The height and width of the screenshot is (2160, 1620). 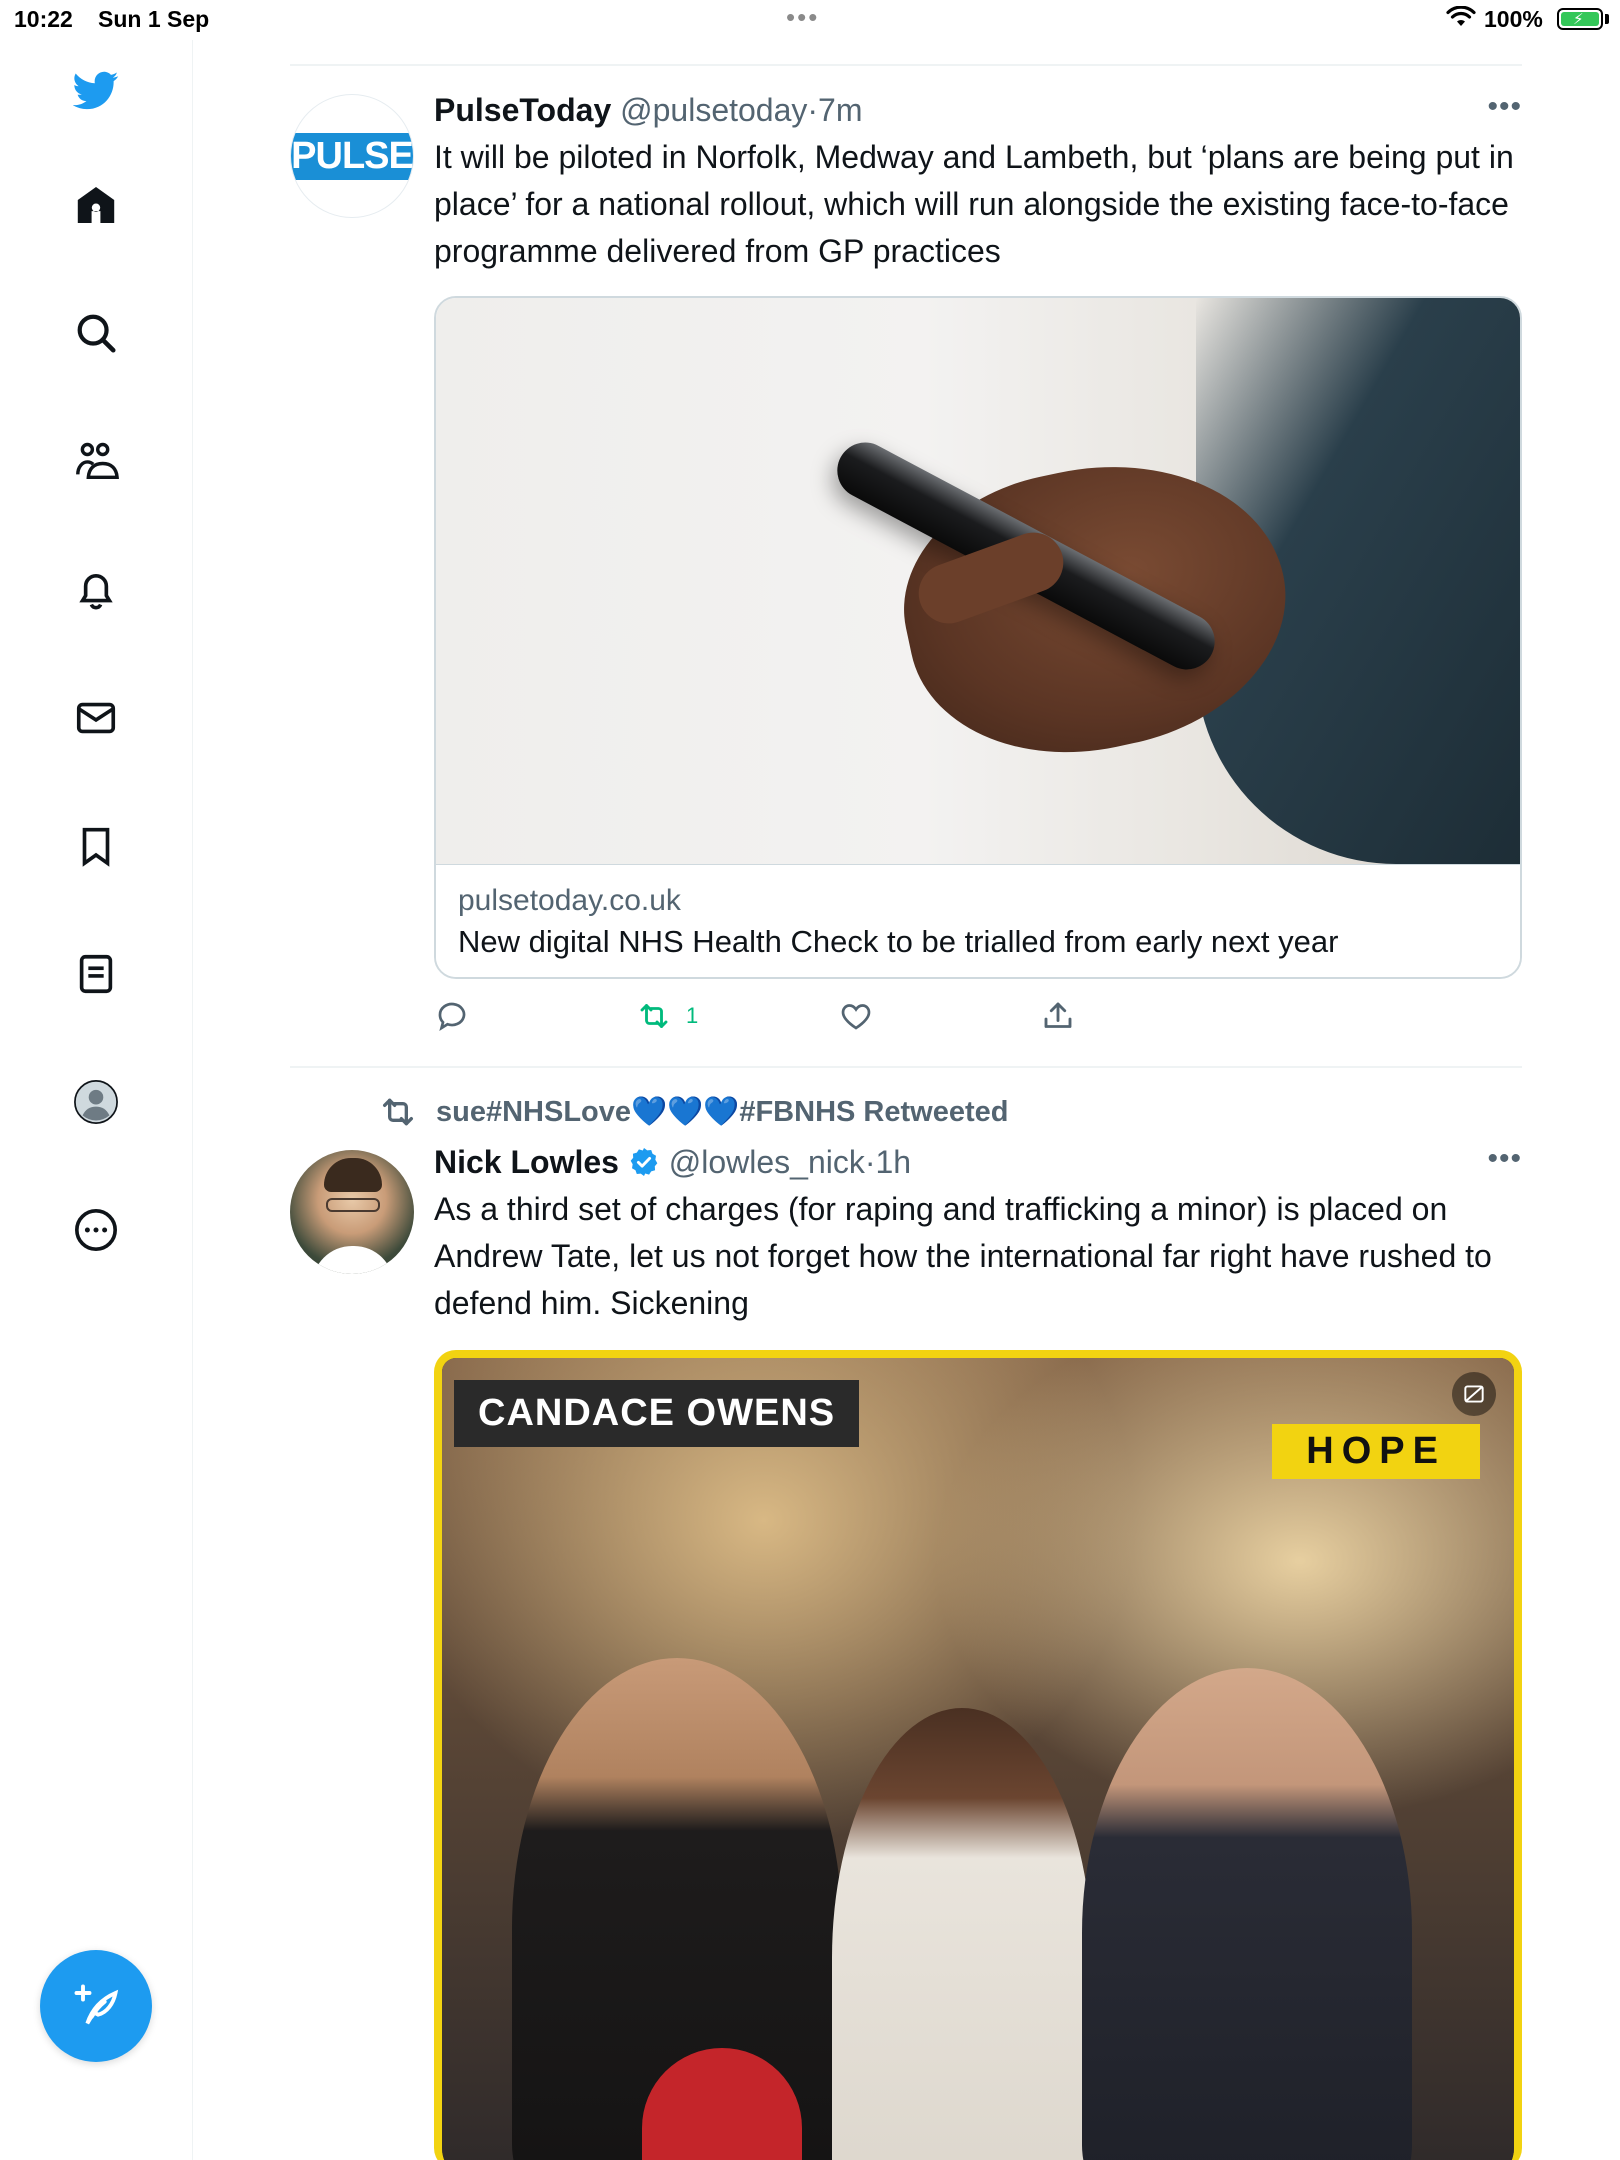 I want to click on share-button, so click(x=1058, y=1016).